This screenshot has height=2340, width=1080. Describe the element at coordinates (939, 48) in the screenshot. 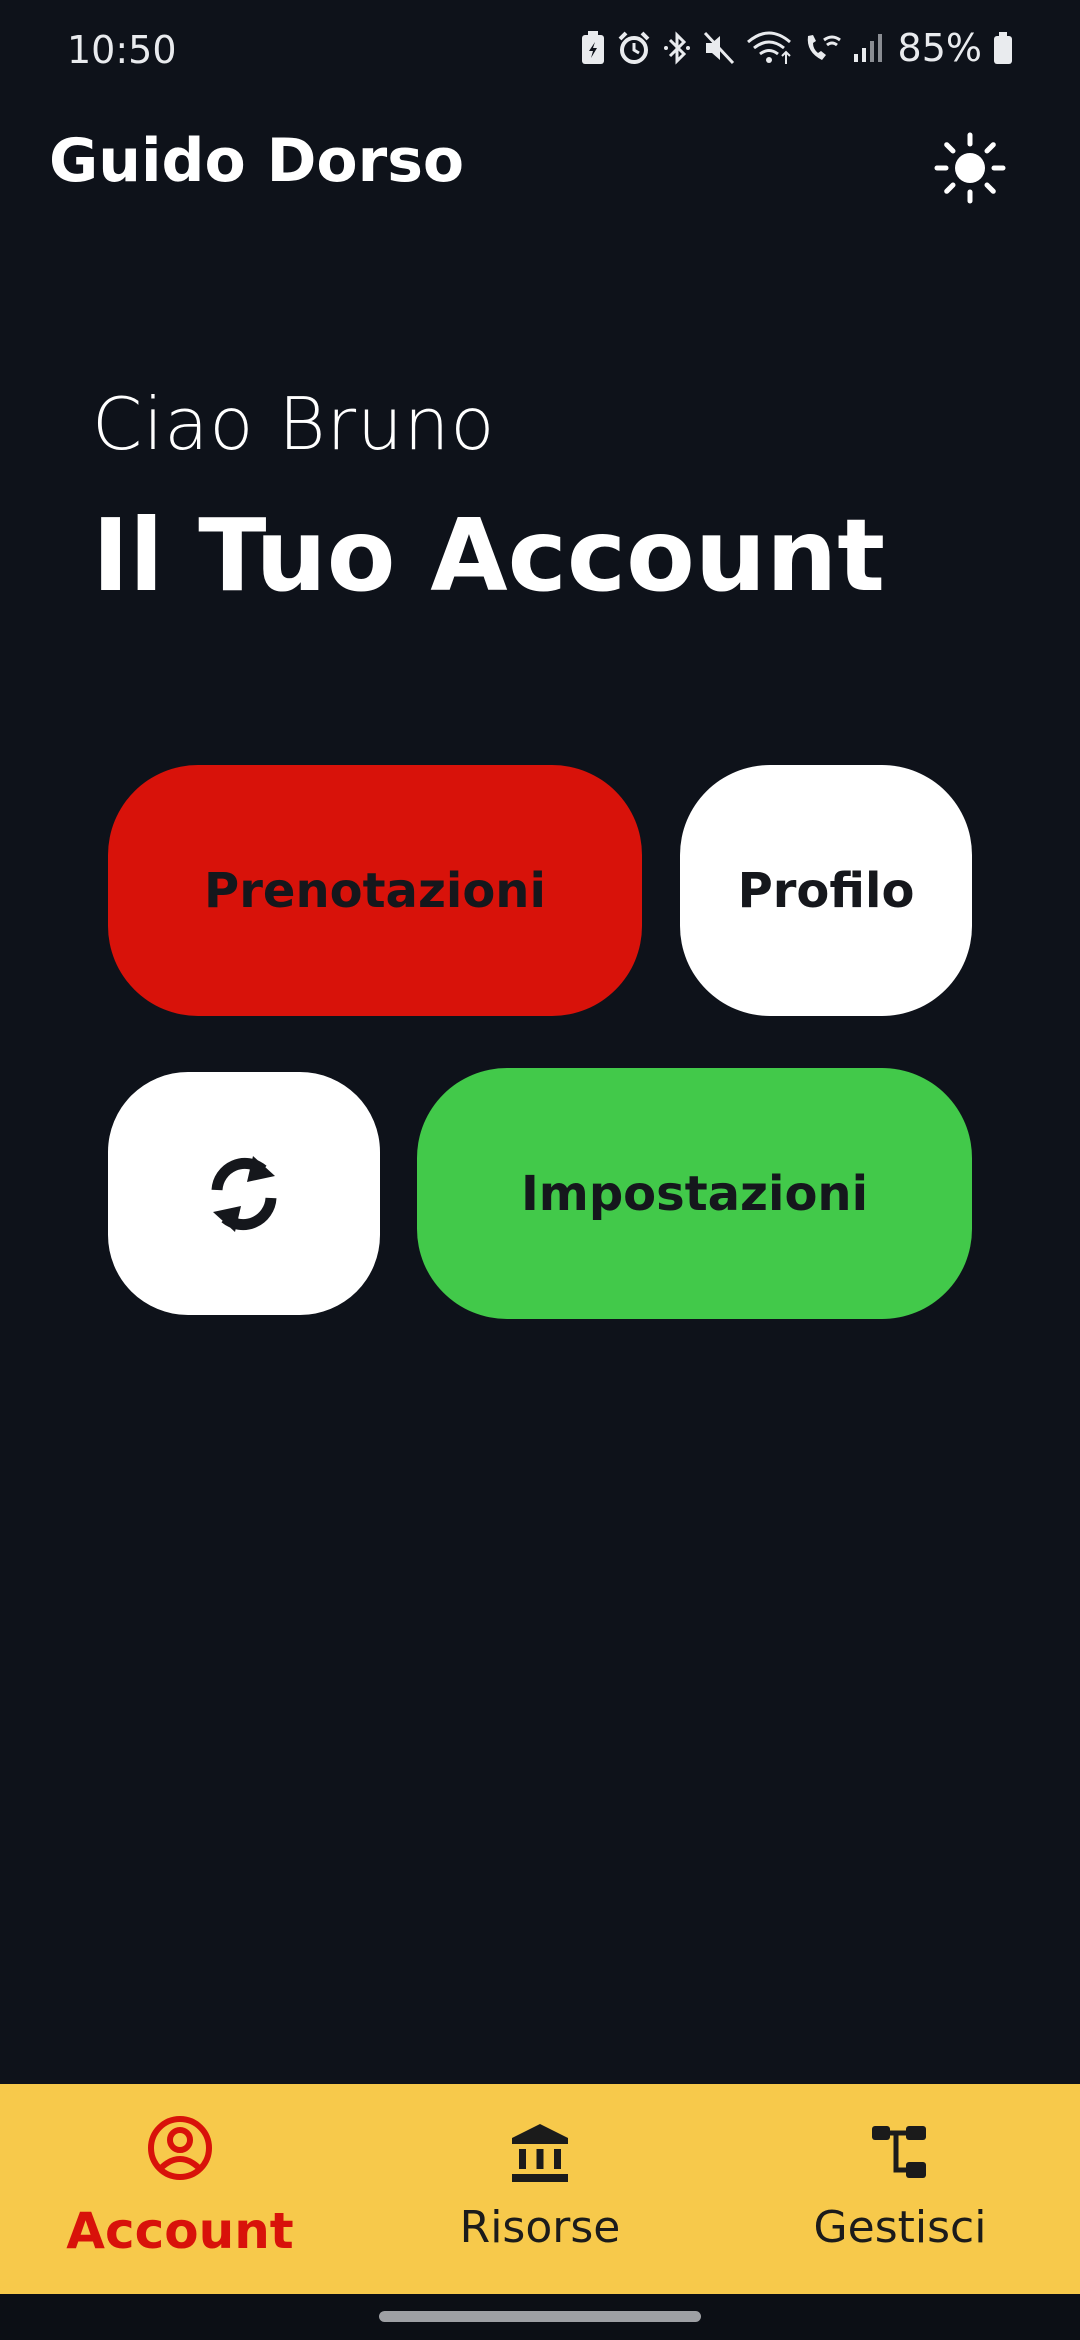

I see `battery-percentage: 85%` at that location.